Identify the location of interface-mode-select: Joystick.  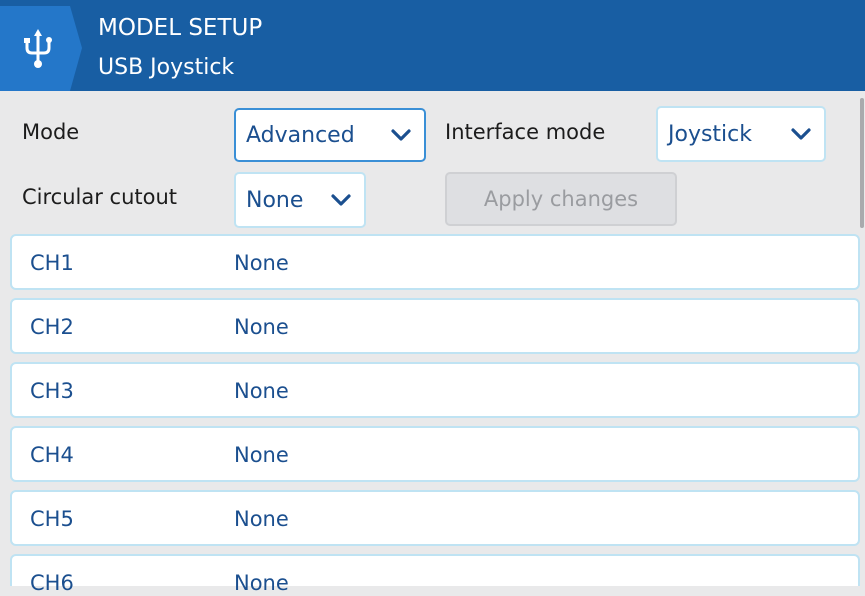
(741, 134).